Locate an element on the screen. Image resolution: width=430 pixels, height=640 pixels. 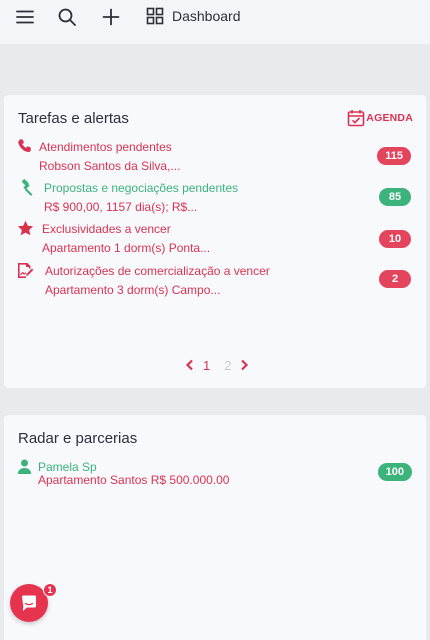
plus-icon is located at coordinates (111, 17).